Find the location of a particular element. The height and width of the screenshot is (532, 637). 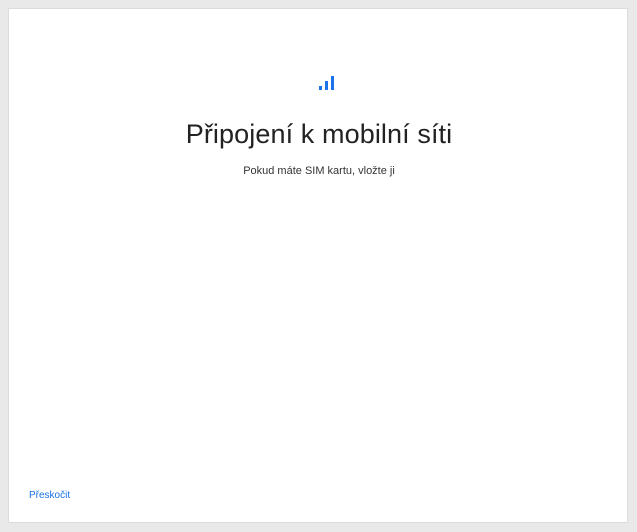

page-title: Připojení k mobilní síti is located at coordinates (319, 134).